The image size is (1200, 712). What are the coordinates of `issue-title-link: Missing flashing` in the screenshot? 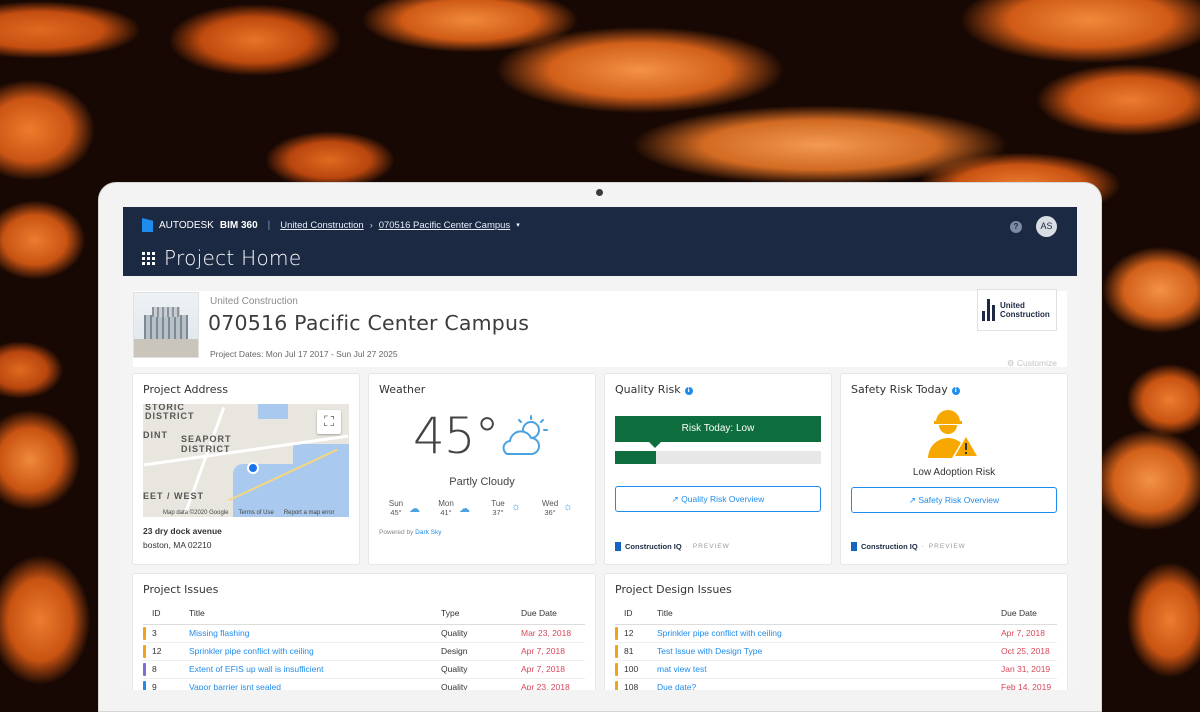 It's located at (315, 633).